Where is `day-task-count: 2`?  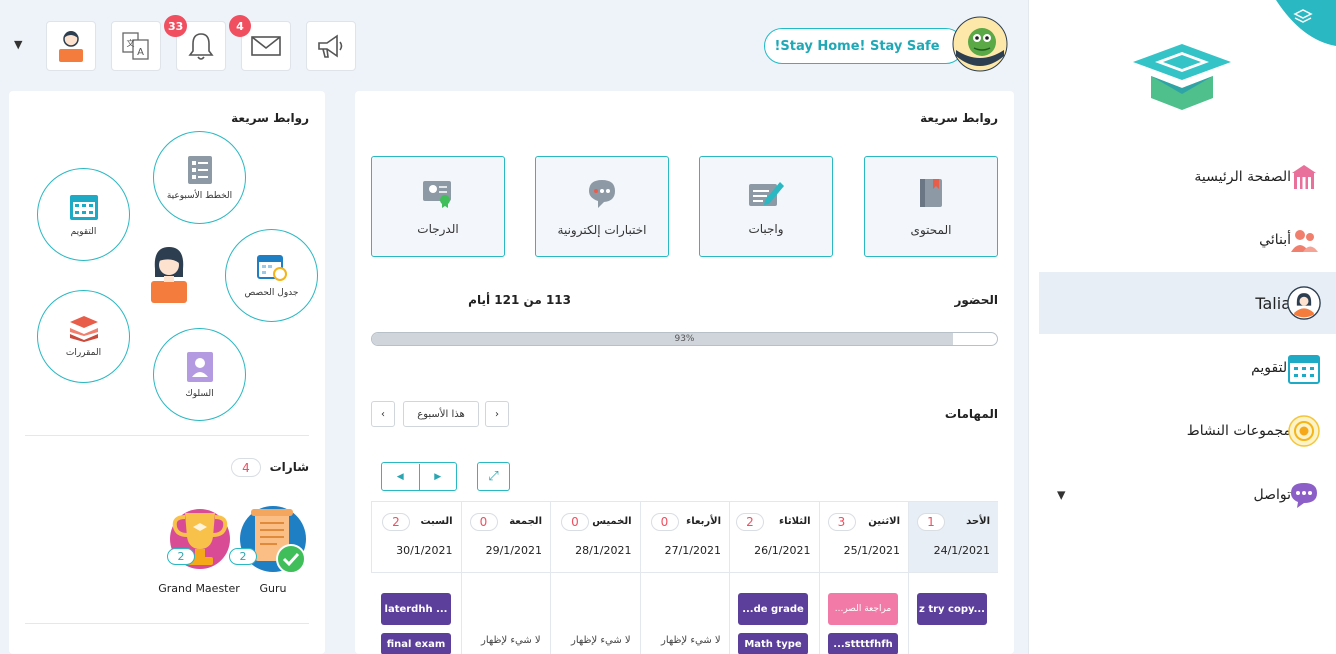 day-task-count: 2 is located at coordinates (750, 522).